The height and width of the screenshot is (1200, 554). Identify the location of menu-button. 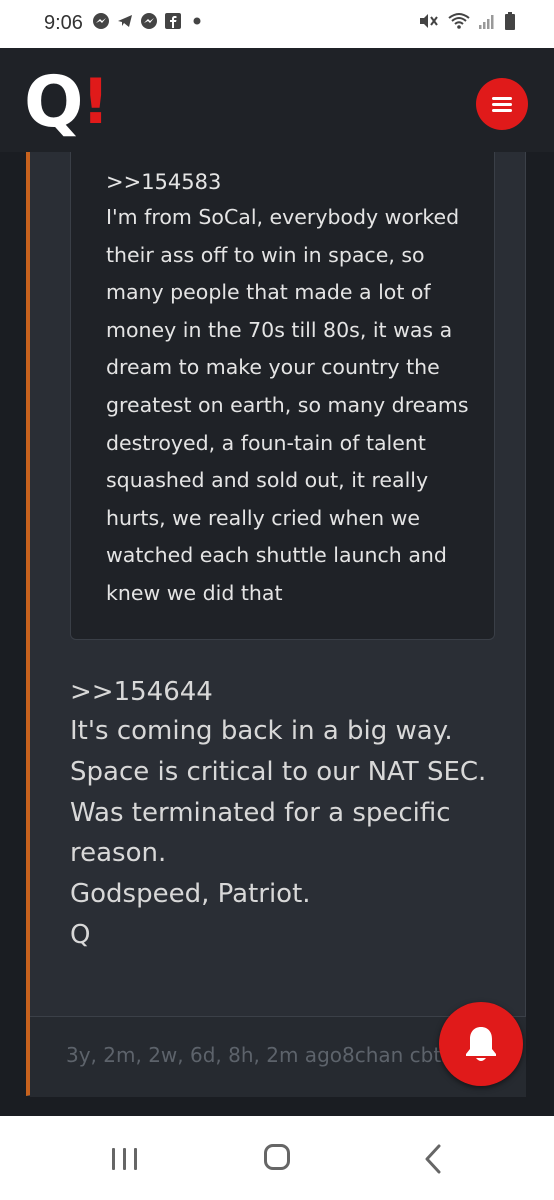
(502, 104).